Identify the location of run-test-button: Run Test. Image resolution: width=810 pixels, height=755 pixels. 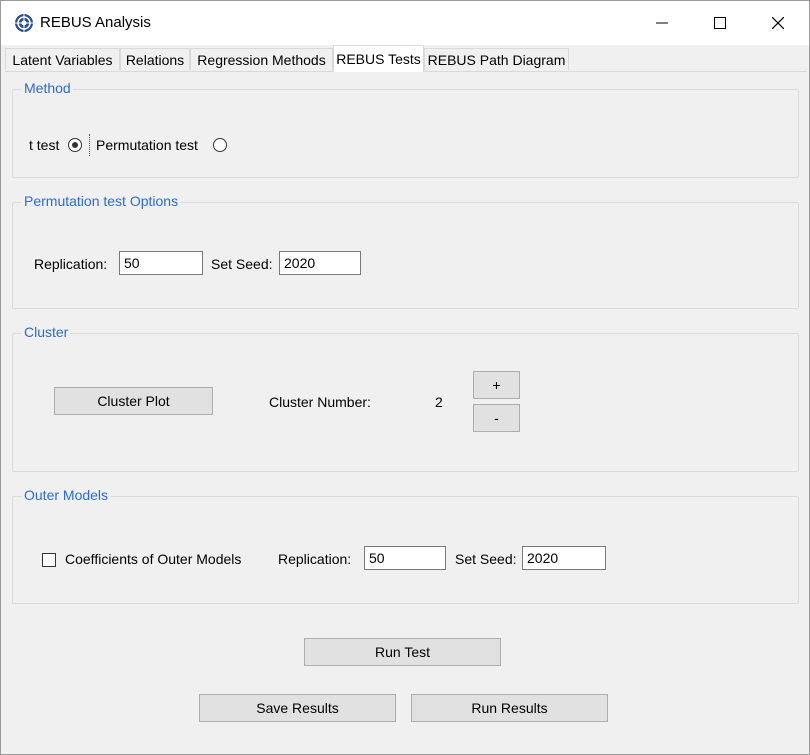
(402, 652).